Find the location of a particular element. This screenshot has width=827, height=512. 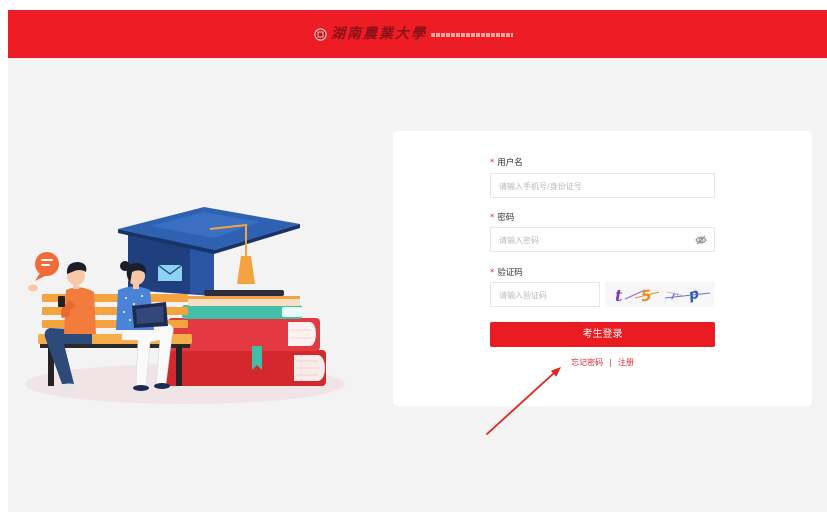

password-field is located at coordinates (602, 239).